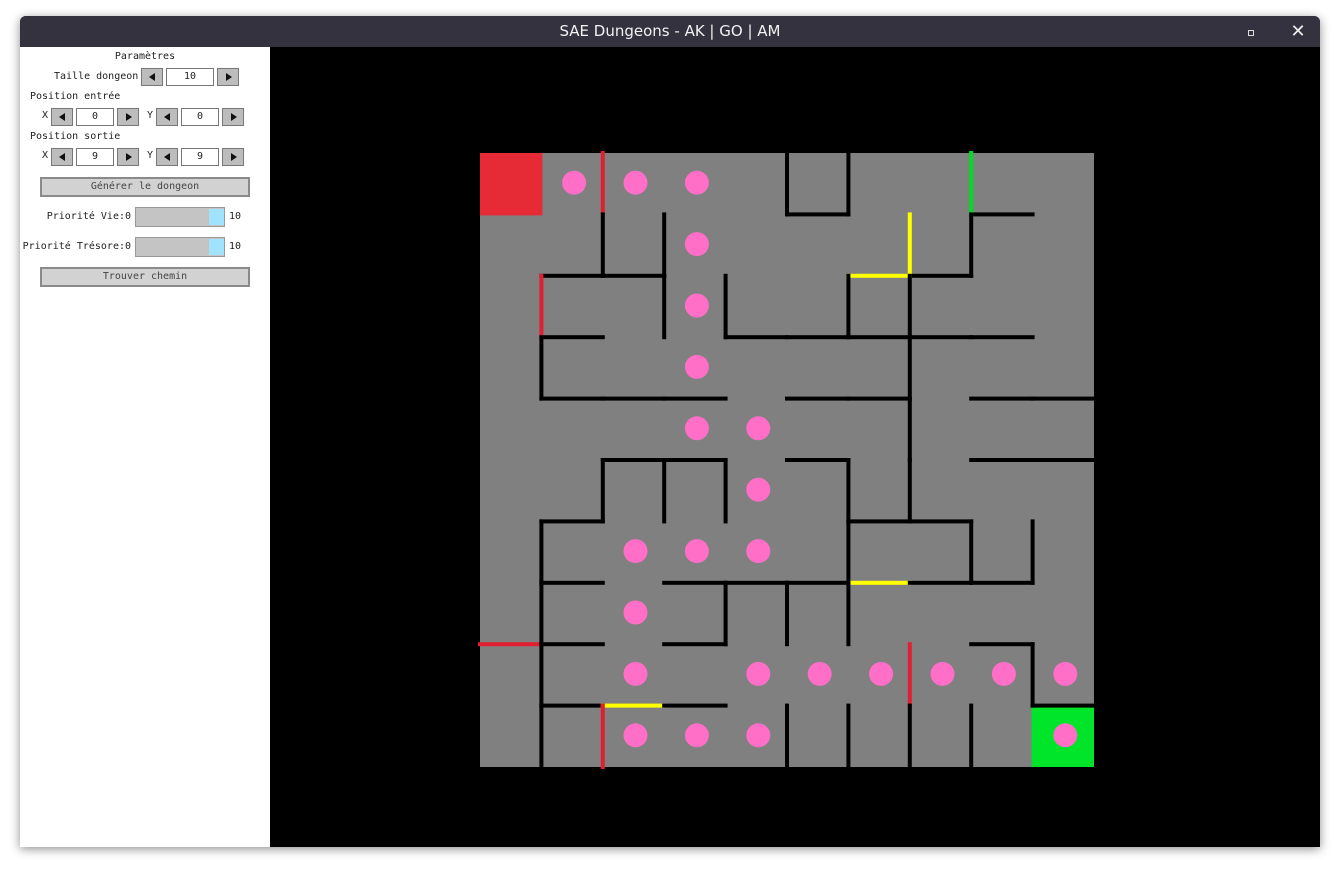 This screenshot has width=1340, height=871. I want to click on size-decrement-button, so click(152, 77).